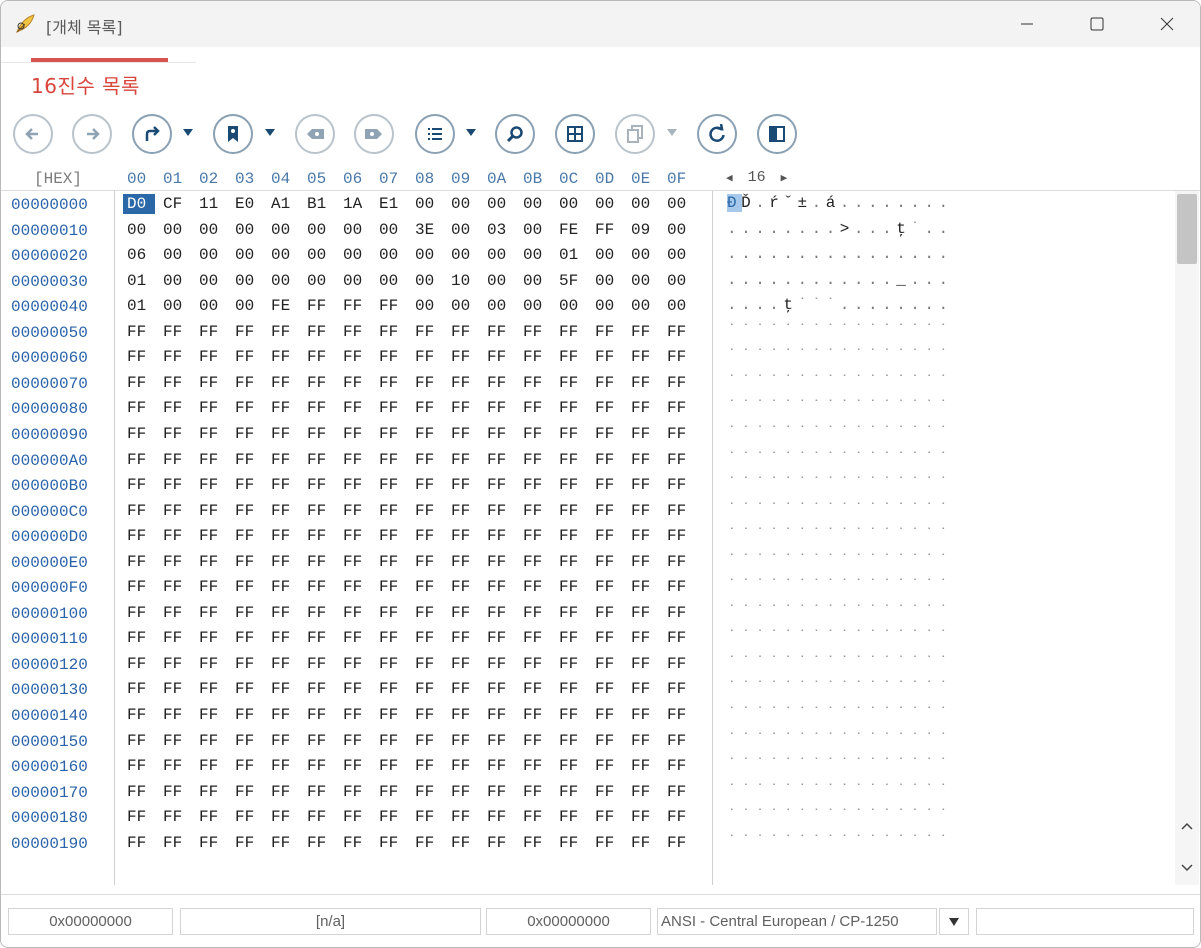  Describe the element at coordinates (1187, 538) in the screenshot. I see `vertical-scrollbar` at that location.